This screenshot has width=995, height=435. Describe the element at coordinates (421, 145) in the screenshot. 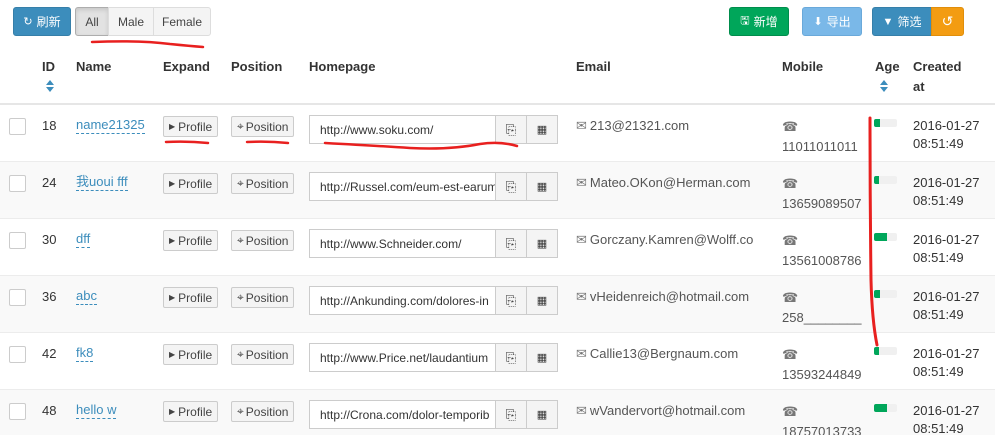

I see `annotation-underline-homepage` at that location.